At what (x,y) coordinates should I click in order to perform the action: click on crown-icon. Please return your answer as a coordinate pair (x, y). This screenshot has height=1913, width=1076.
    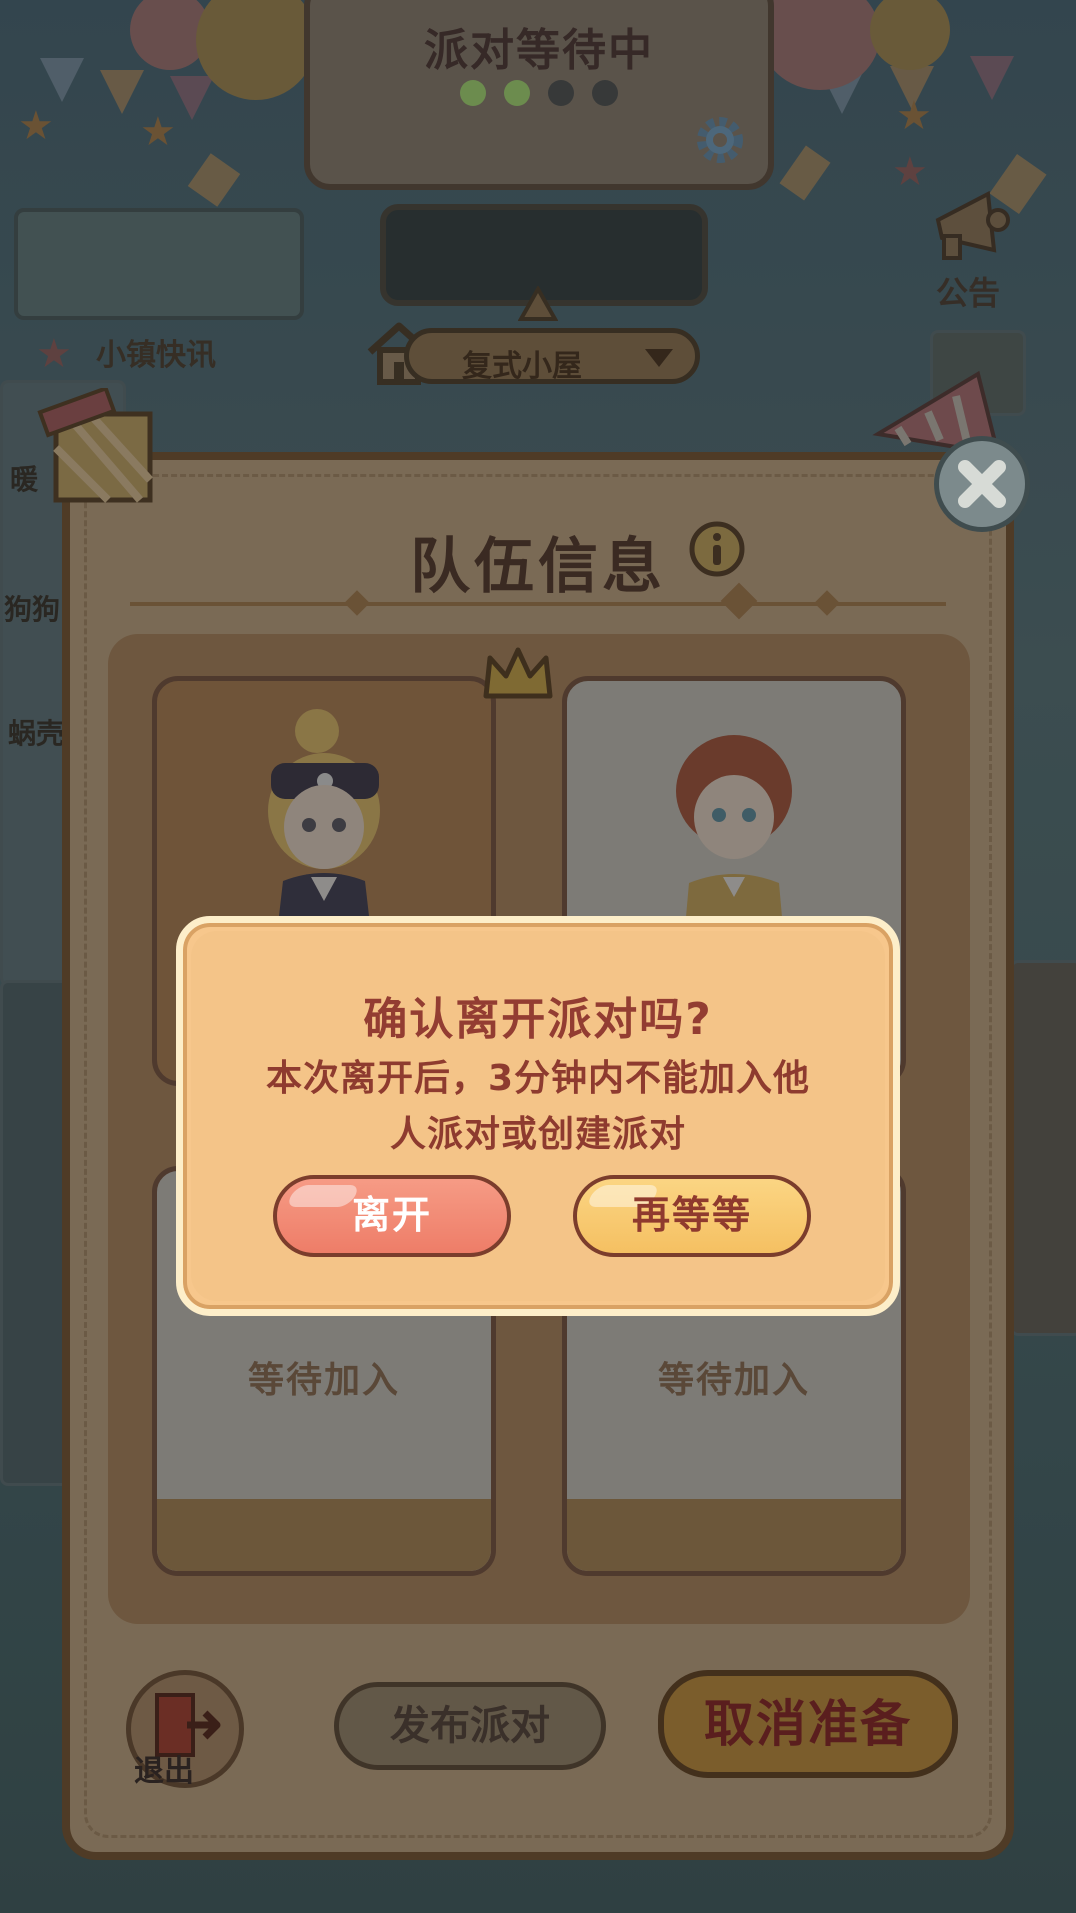
    Looking at the image, I should click on (518, 673).